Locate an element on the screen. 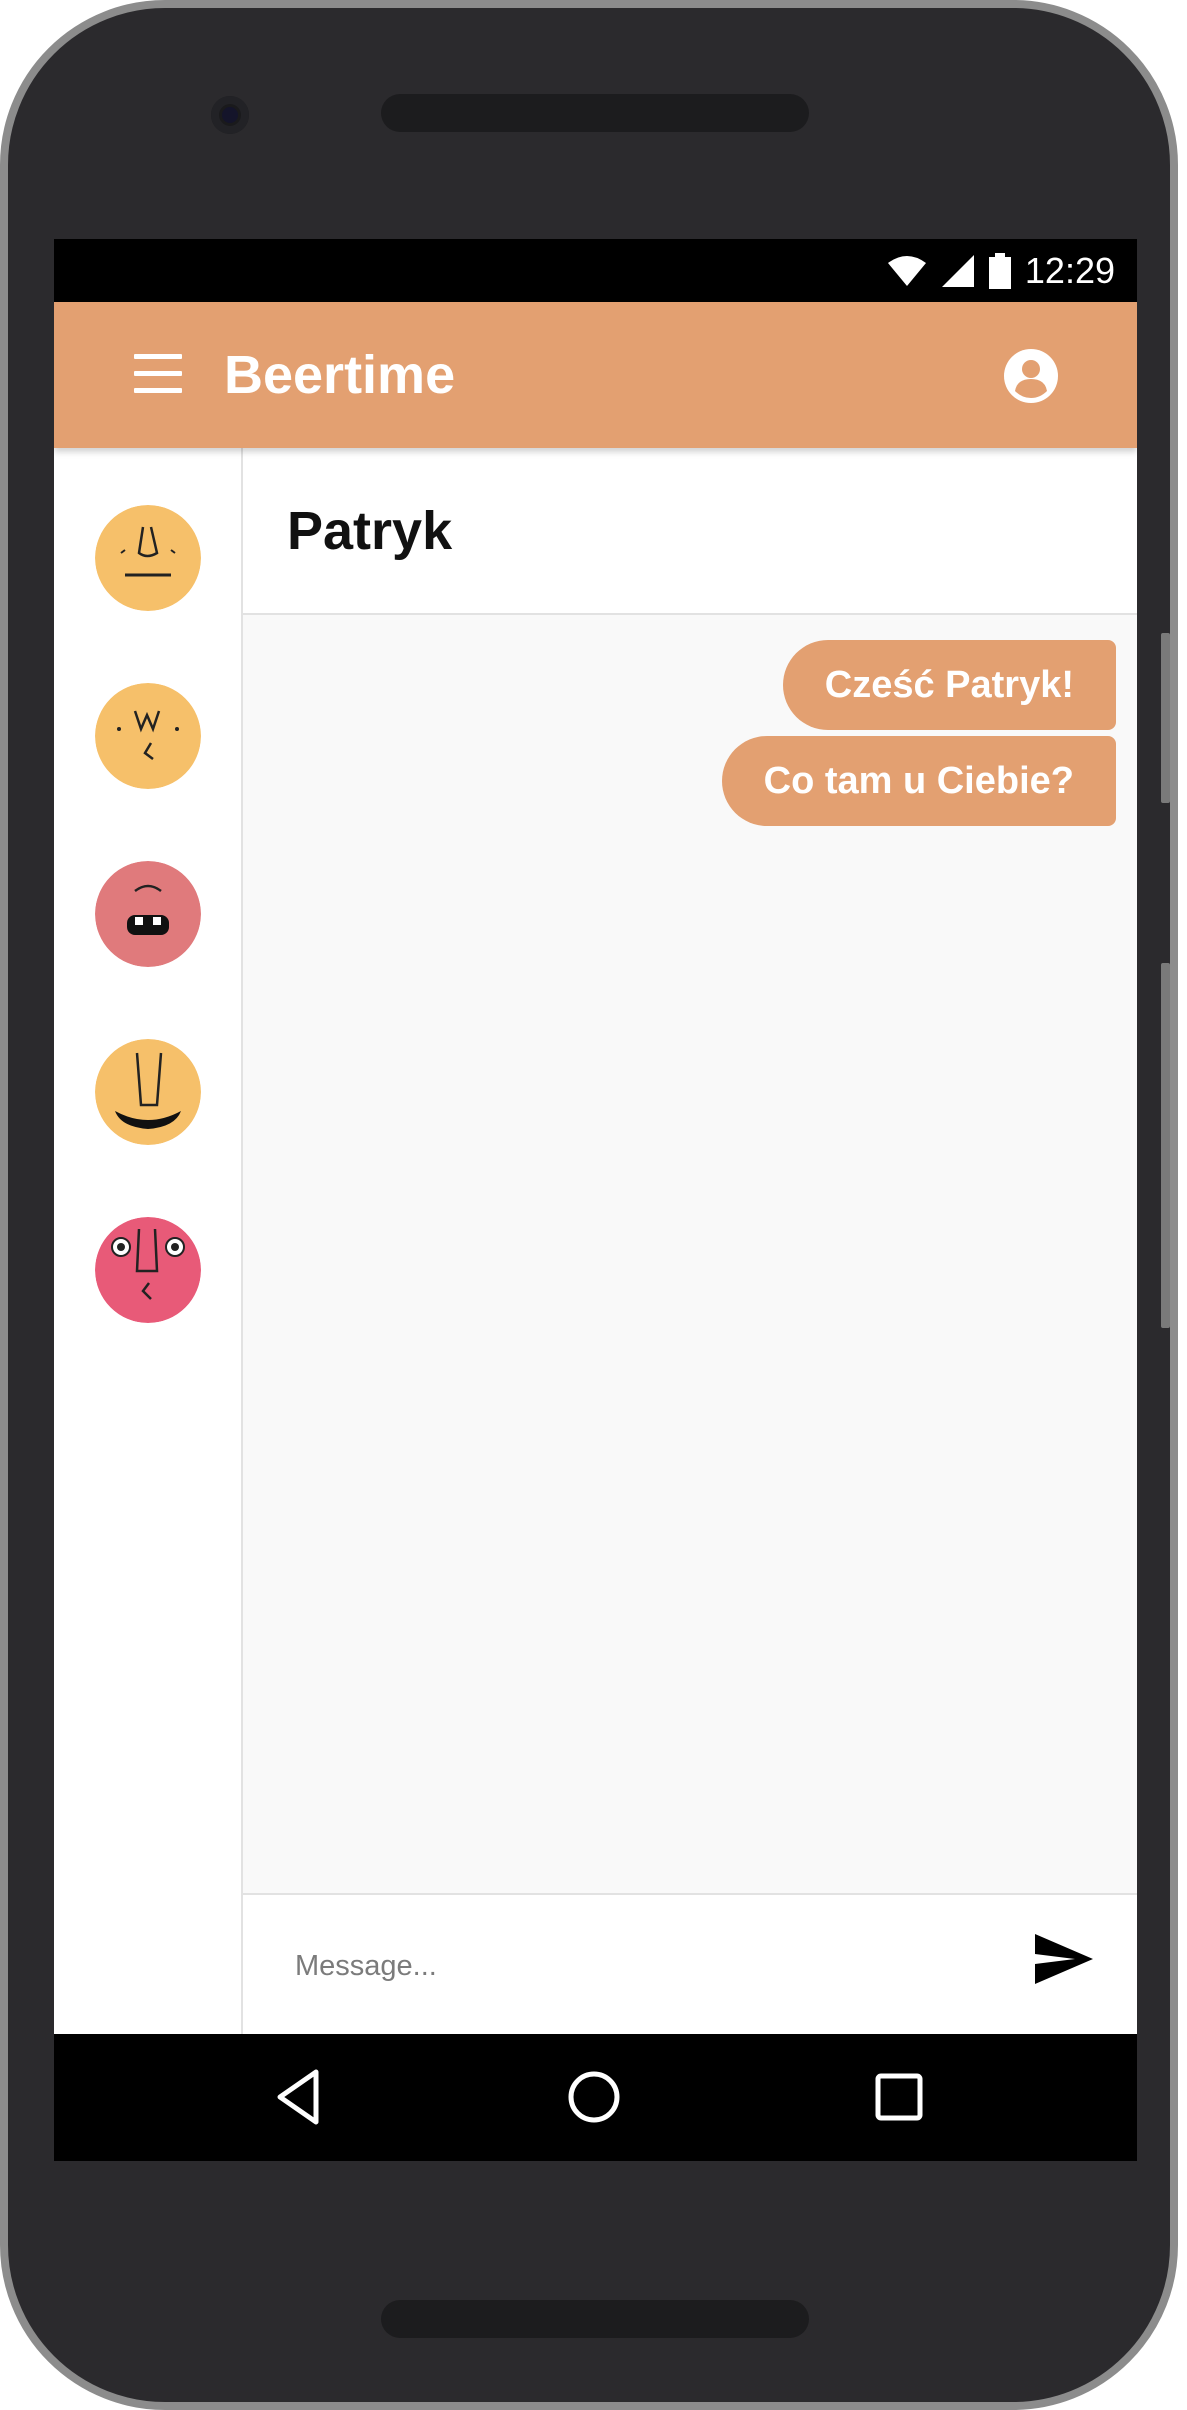 Image resolution: width=1187 pixels, height=2410 pixels. message-bubble: Co tam u Ciebie? is located at coordinates (918, 781).